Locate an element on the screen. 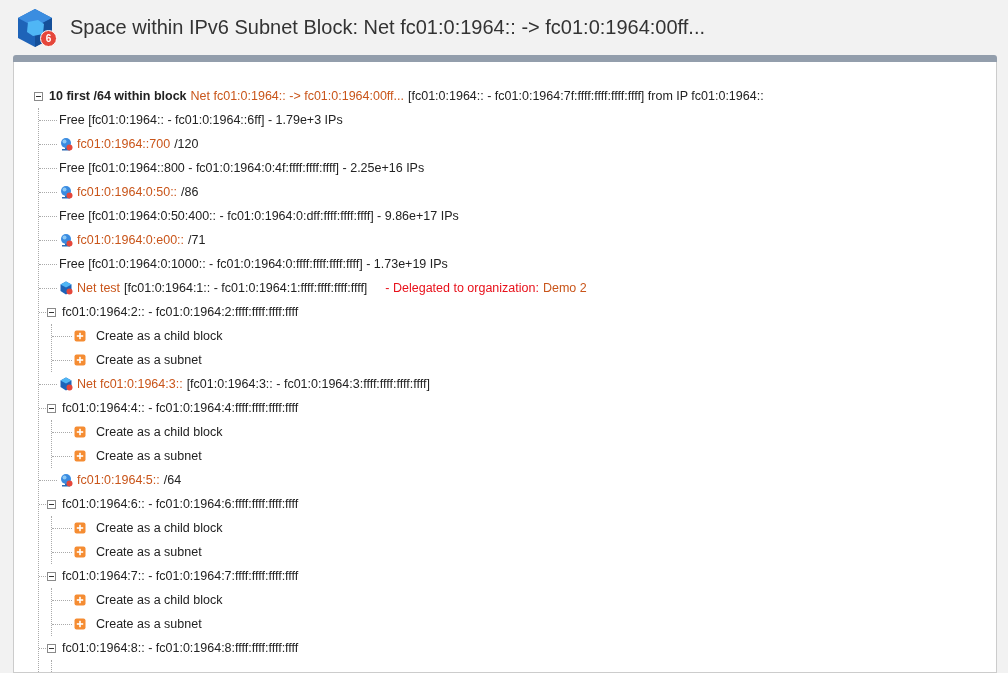 This screenshot has height=673, width=1008. organization-link: Demo 2 is located at coordinates (564, 288).